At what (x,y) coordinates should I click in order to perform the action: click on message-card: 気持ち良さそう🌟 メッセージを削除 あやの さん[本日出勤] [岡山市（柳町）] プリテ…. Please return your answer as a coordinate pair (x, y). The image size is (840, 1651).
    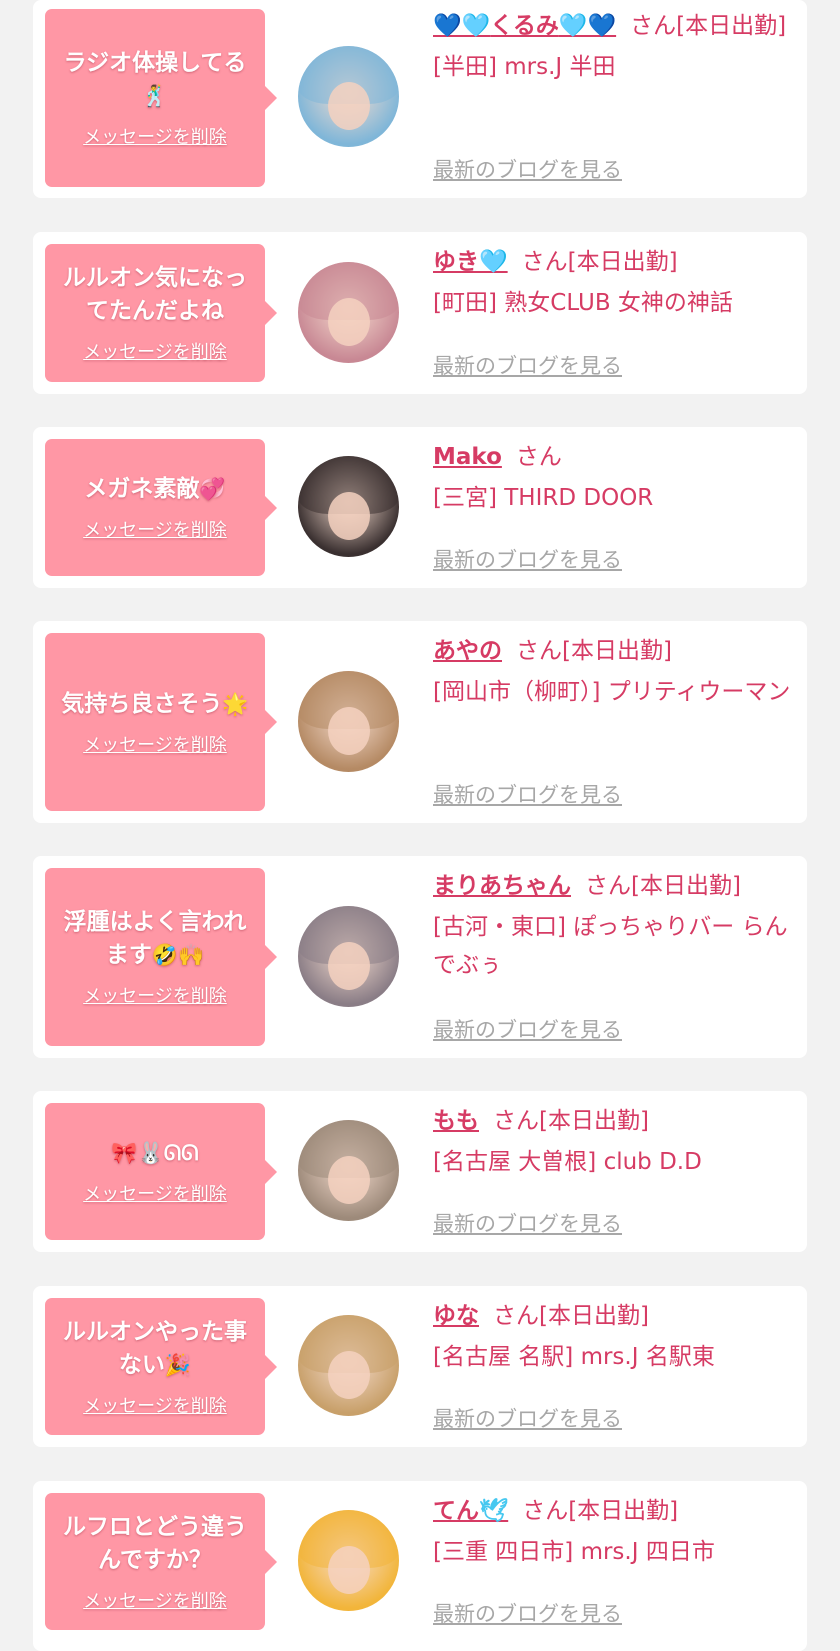
    Looking at the image, I should click on (420, 722).